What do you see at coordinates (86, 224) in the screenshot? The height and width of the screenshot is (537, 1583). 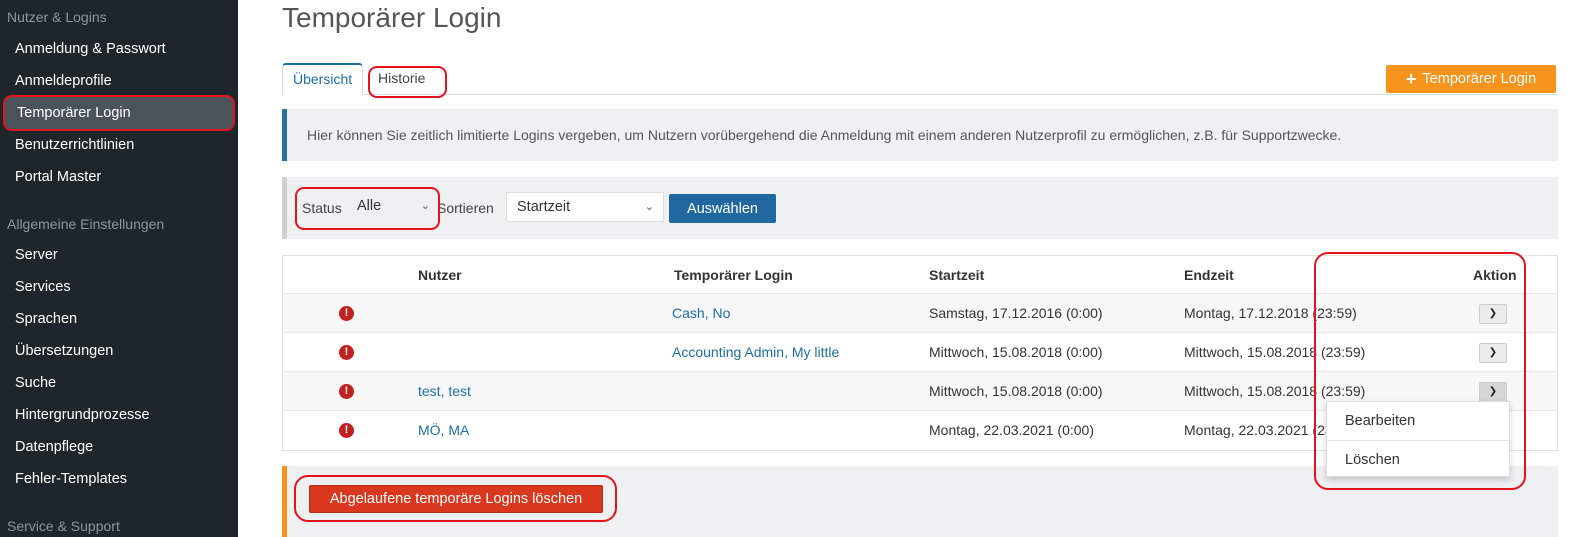 I see `sidebar-section-title: Allgemeine Einstellungen` at bounding box center [86, 224].